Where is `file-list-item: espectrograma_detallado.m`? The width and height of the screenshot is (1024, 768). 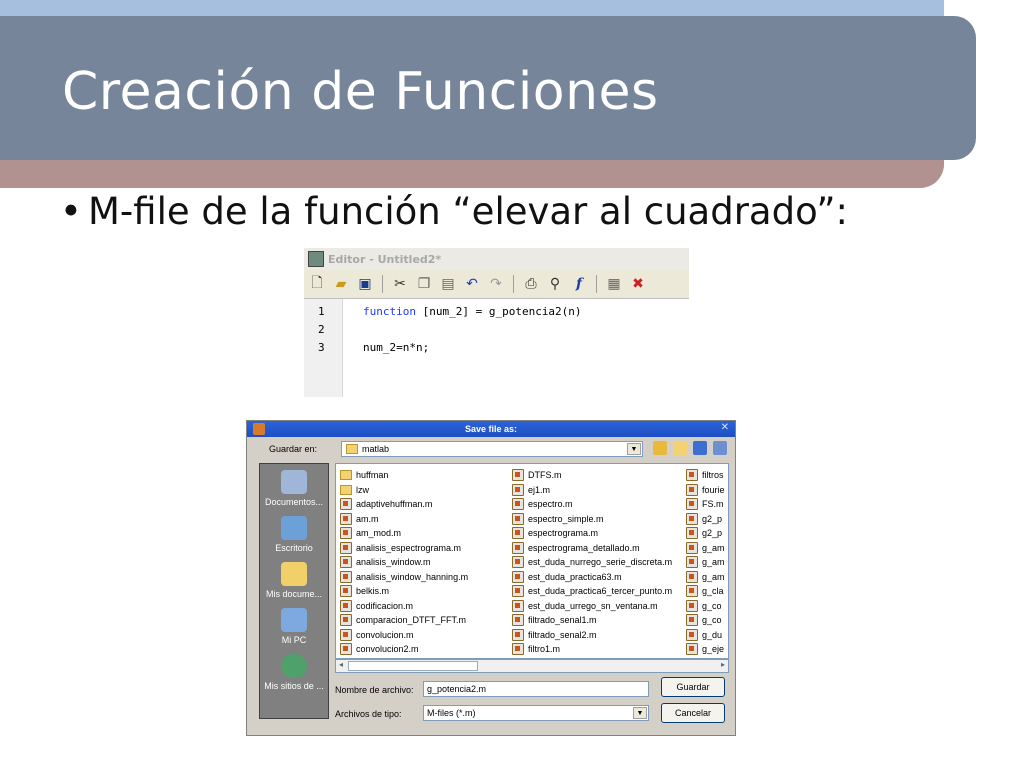 file-list-item: espectrograma_detallado.m is located at coordinates (592, 548).